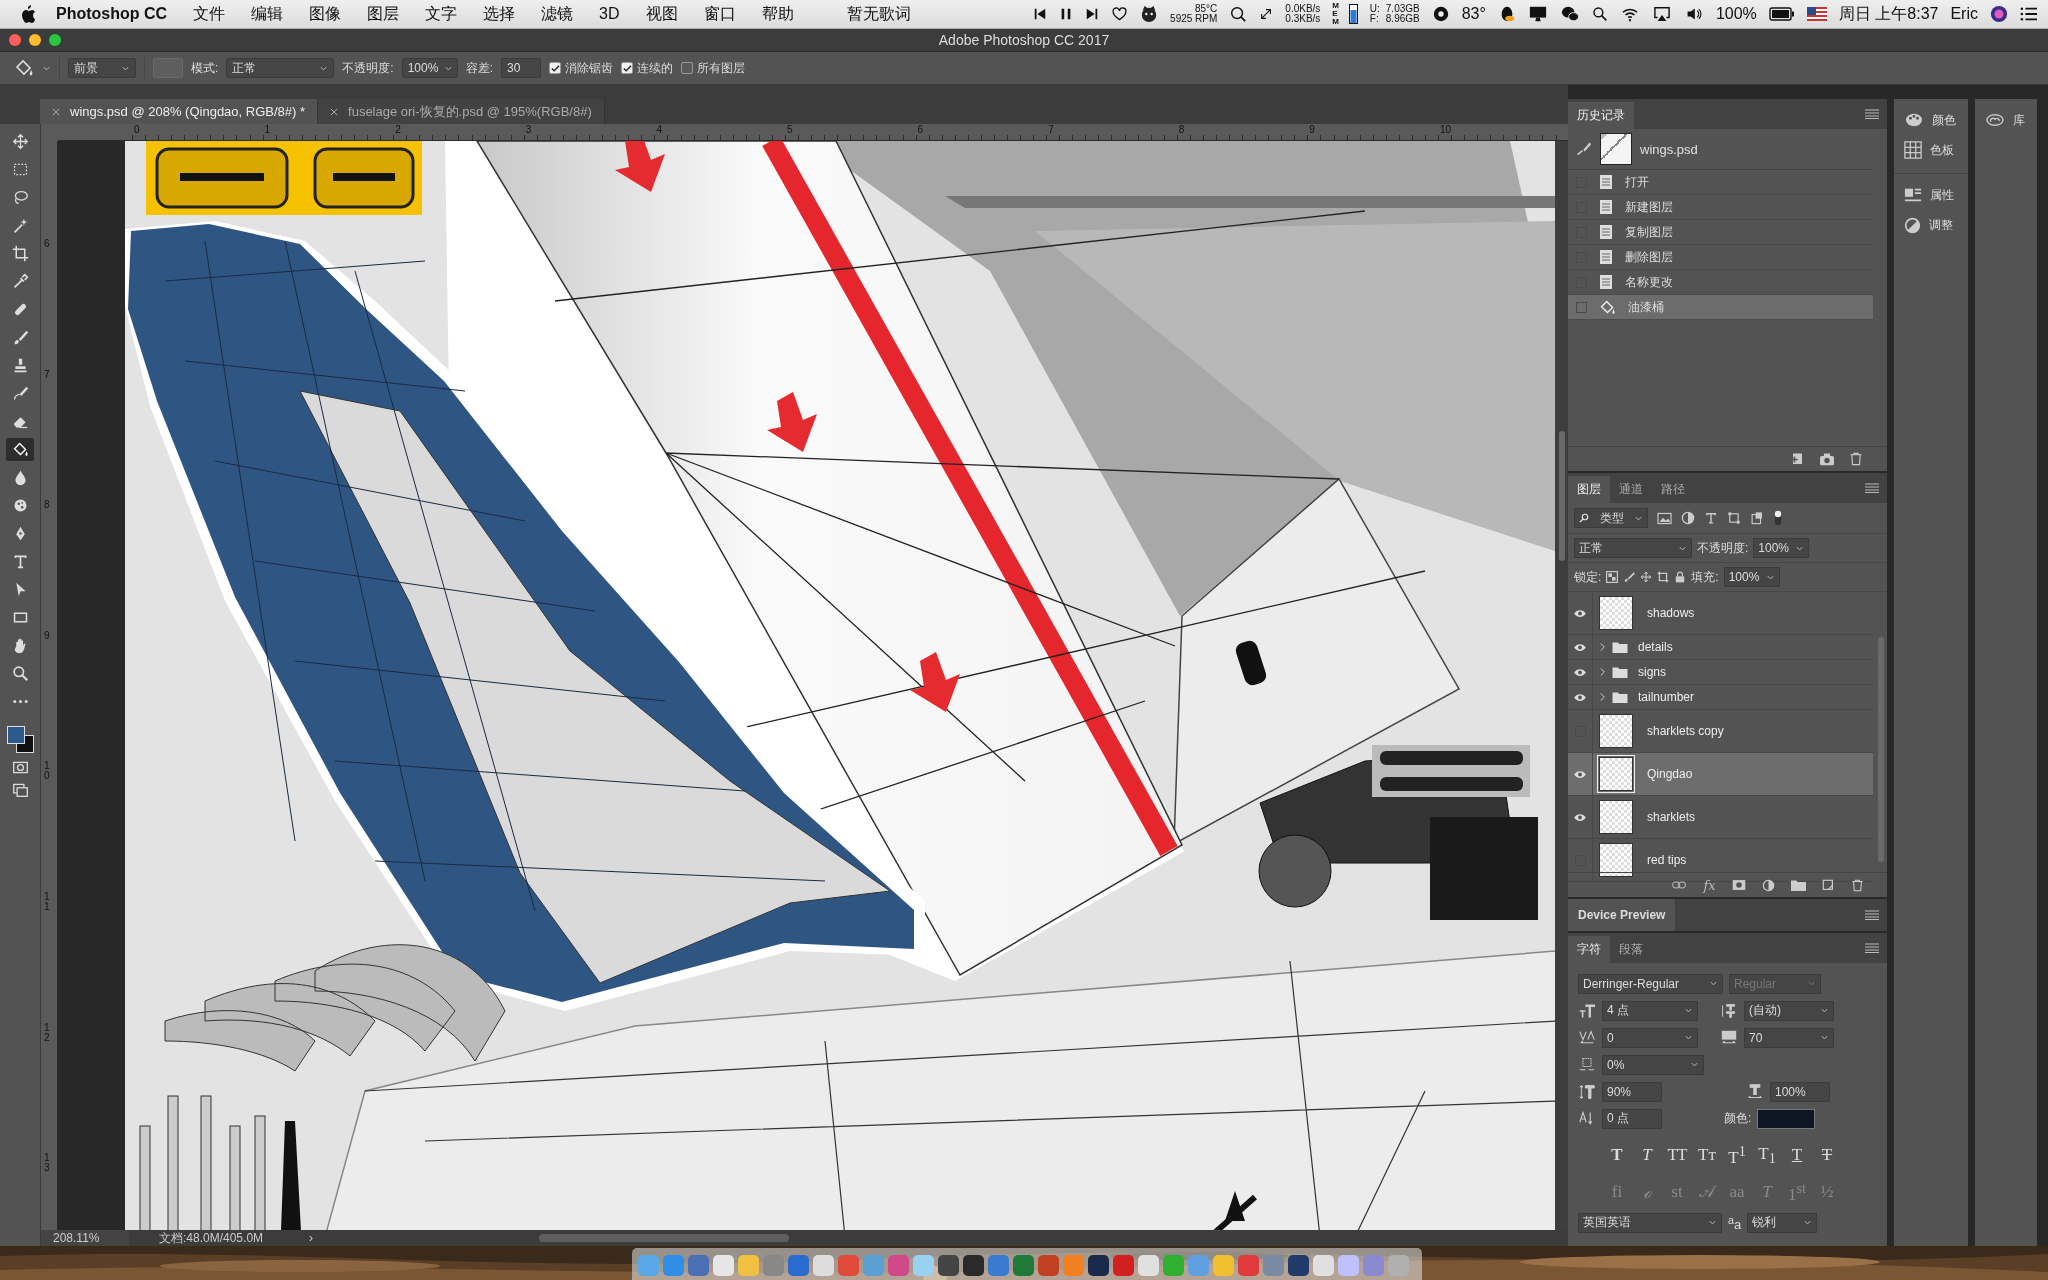 This screenshot has width=2048, height=1280. Describe the element at coordinates (1677, 1155) in the screenshot. I see `text-style-button: TT` at that location.